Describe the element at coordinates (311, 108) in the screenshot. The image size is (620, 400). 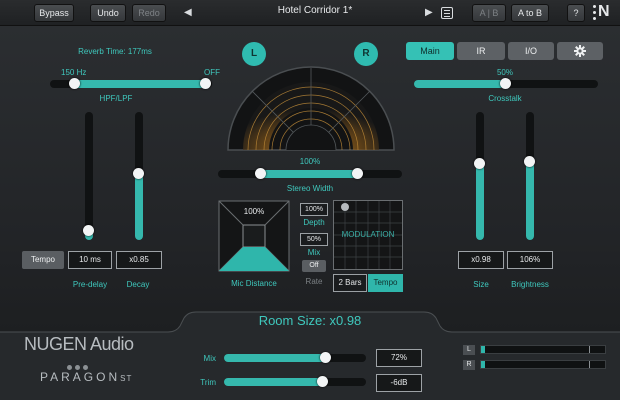
I see `stereo-field-display` at that location.